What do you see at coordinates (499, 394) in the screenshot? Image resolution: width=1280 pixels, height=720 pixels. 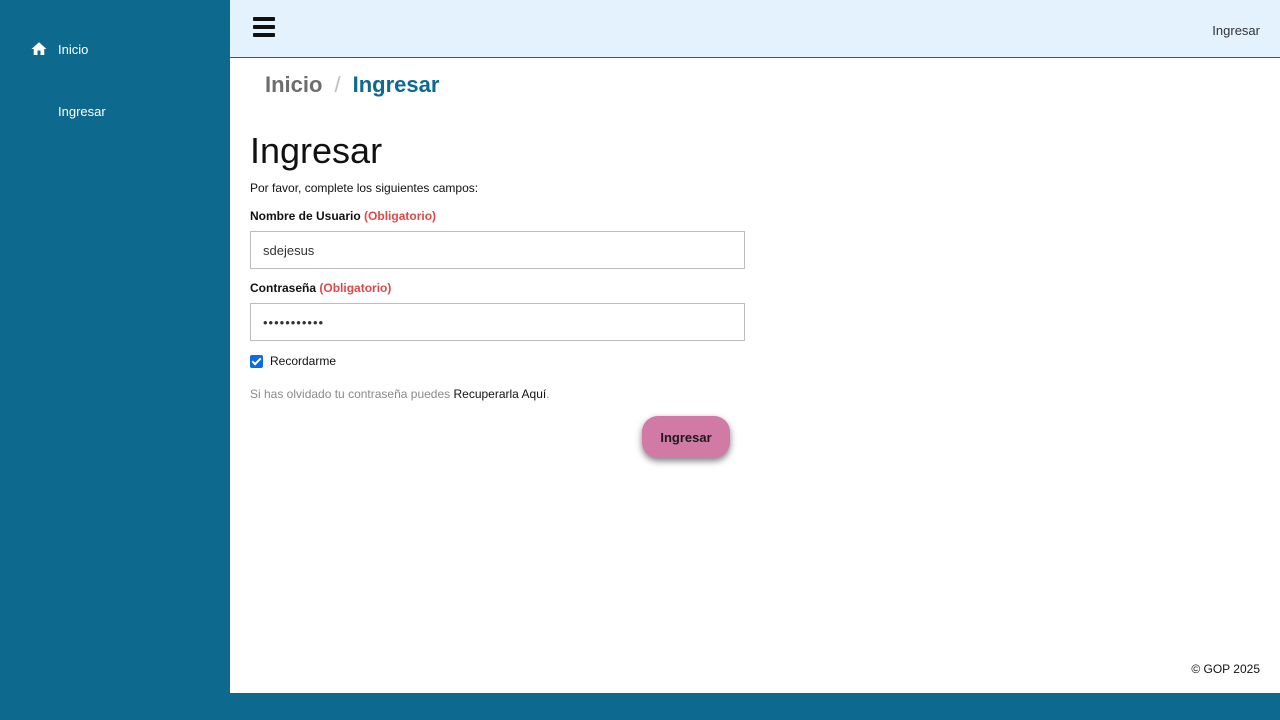 I see `recover-password-link: Recuperarla Aquí` at bounding box center [499, 394].